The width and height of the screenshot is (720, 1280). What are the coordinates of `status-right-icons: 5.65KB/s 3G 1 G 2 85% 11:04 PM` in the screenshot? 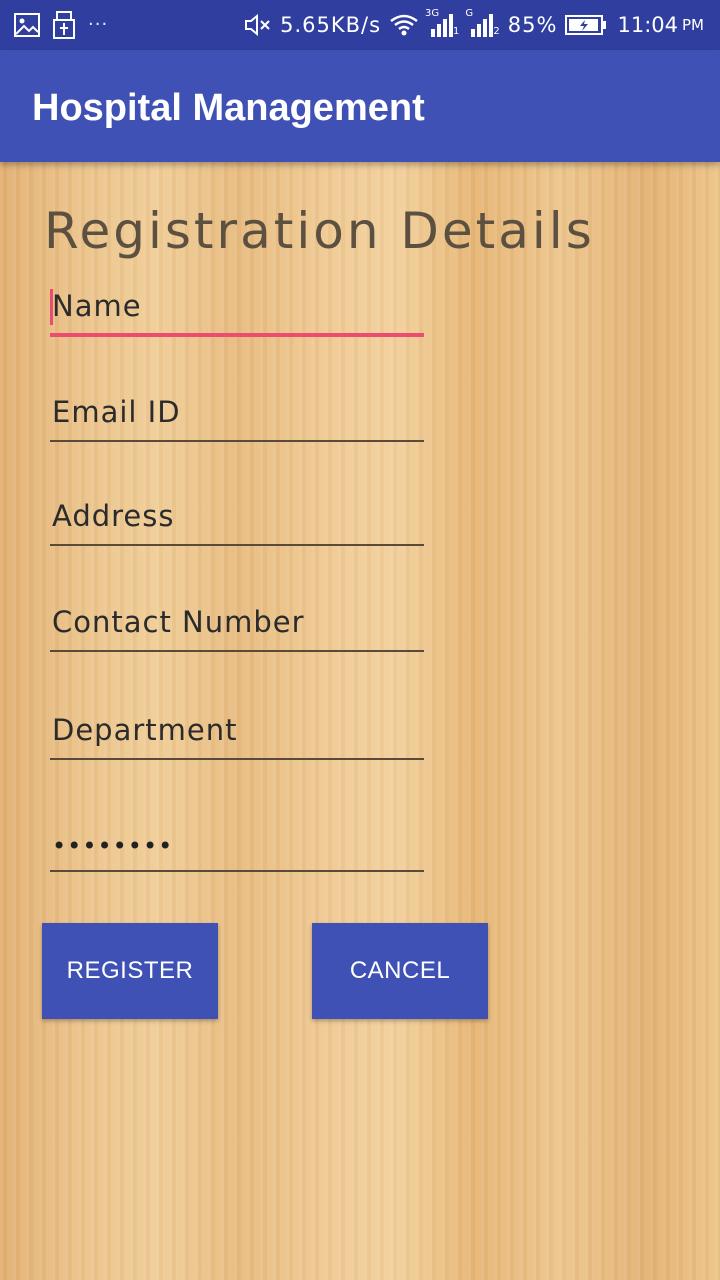 It's located at (470, 24).